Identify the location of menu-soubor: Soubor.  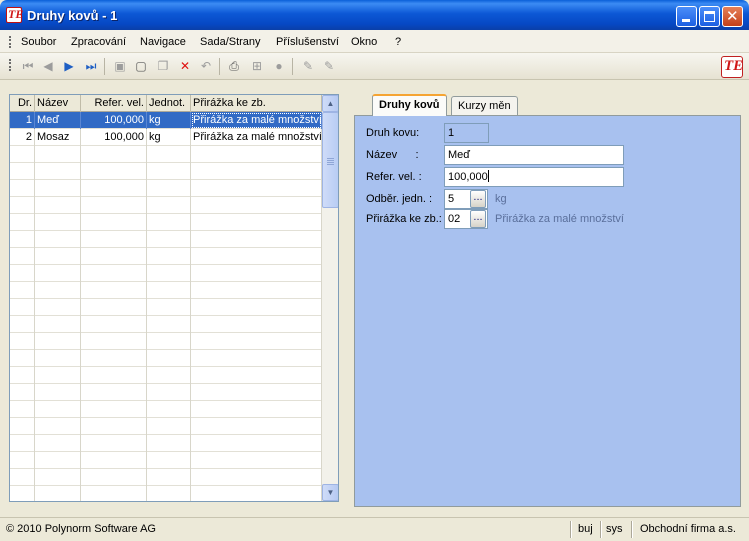
(38, 42).